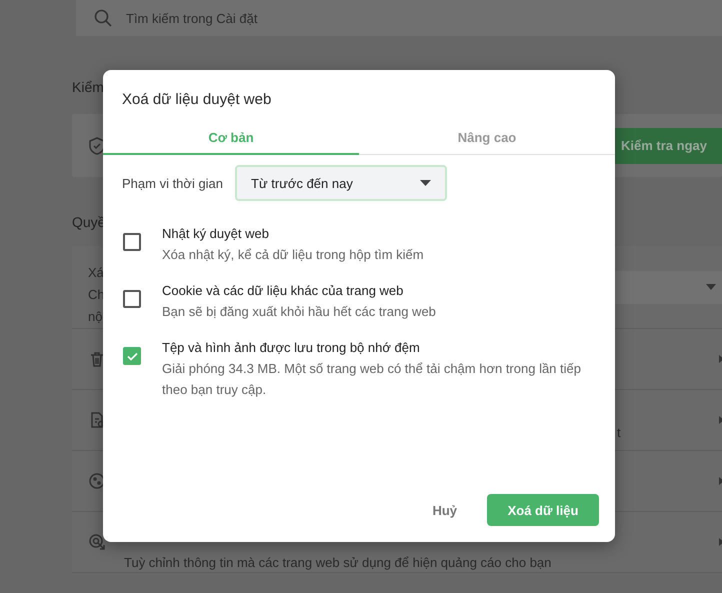 Image resolution: width=722 pixels, height=593 pixels. Describe the element at coordinates (667, 287) in the screenshot. I see `dropdown` at that location.